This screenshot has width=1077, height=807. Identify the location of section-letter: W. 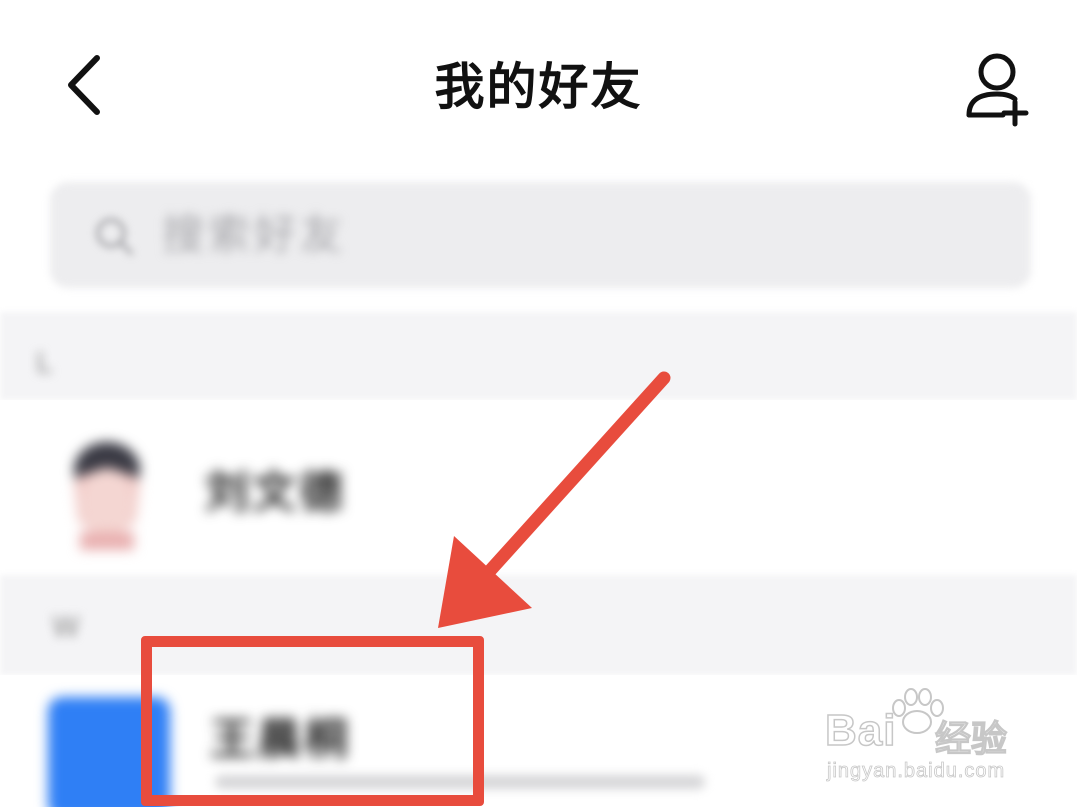
(66, 626).